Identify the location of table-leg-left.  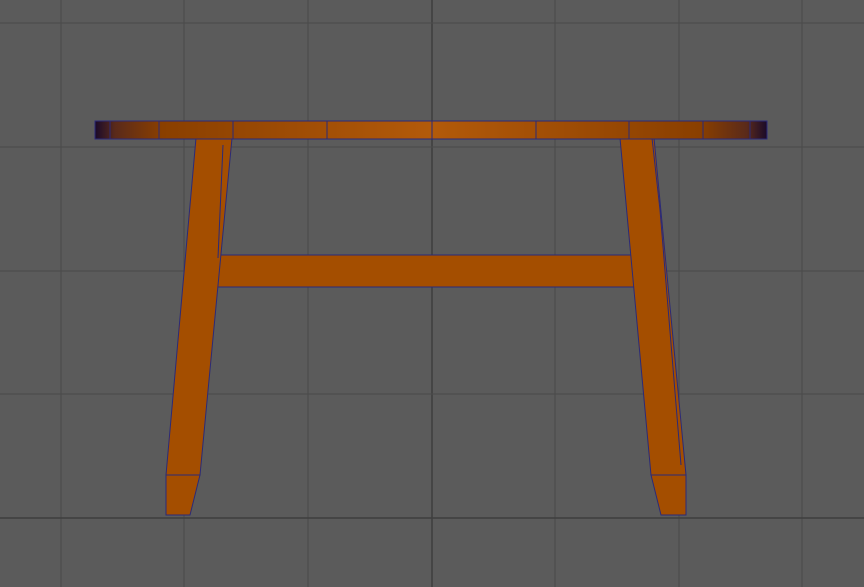
(199, 326).